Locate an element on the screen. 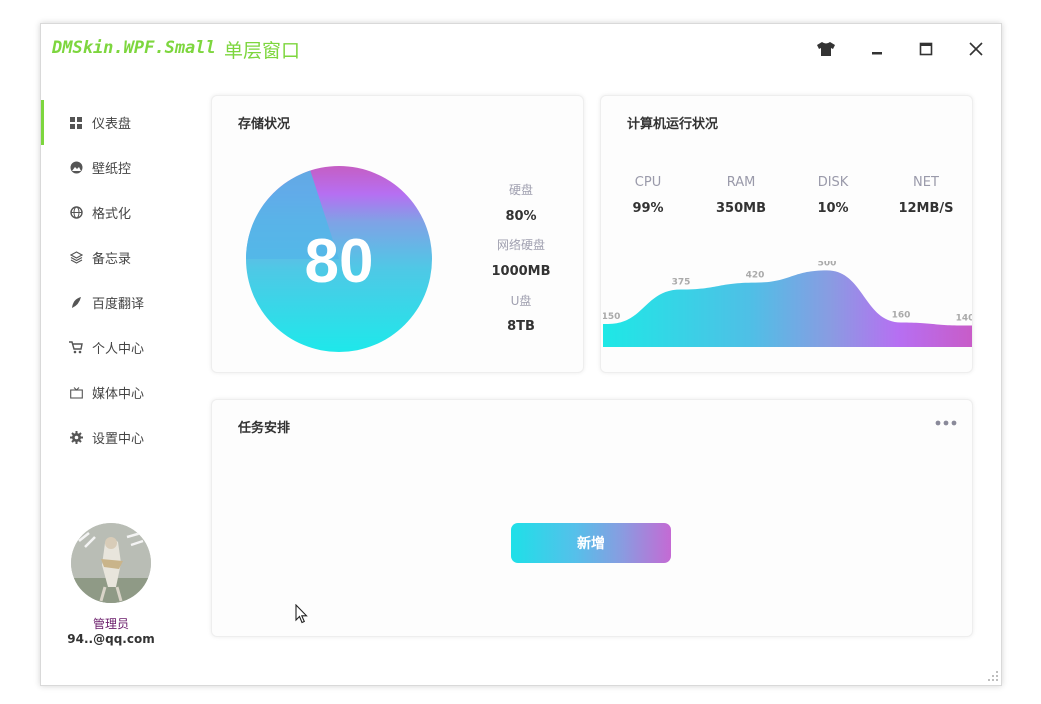 The image size is (1041, 704). globe-icon is located at coordinates (76, 213).